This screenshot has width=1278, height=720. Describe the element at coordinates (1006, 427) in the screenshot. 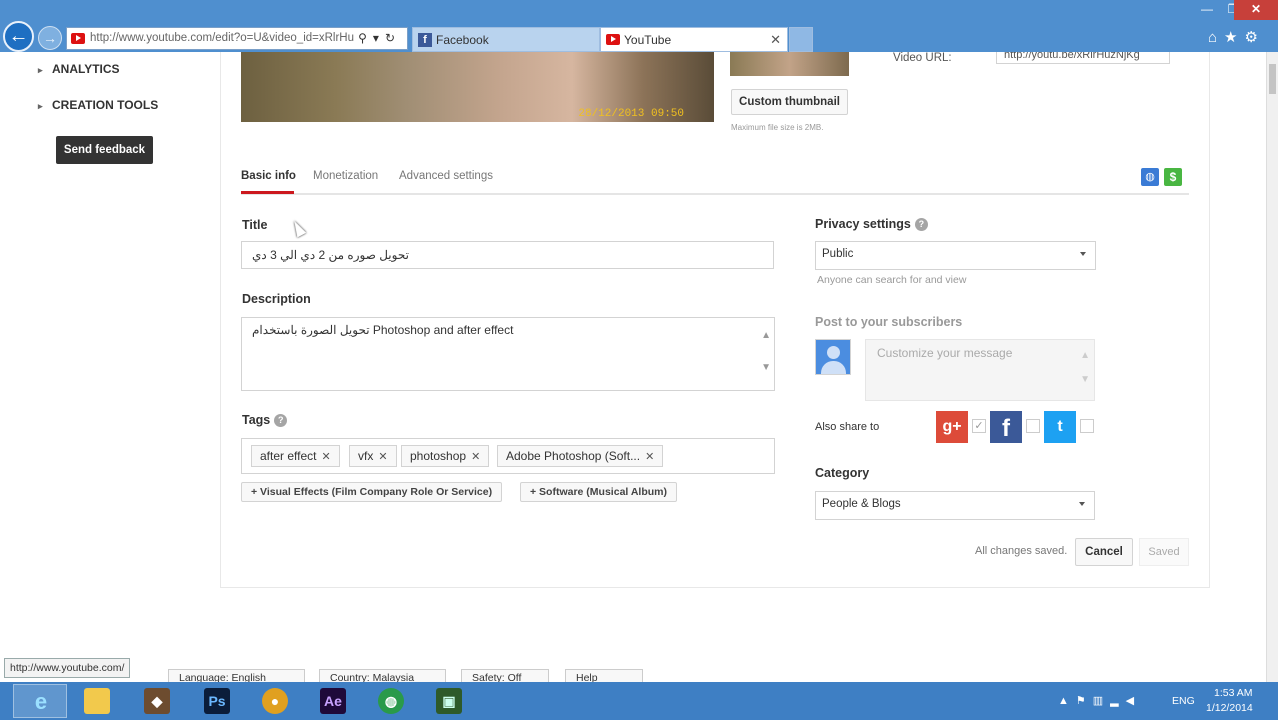

I see `facebook-icon: f` at that location.